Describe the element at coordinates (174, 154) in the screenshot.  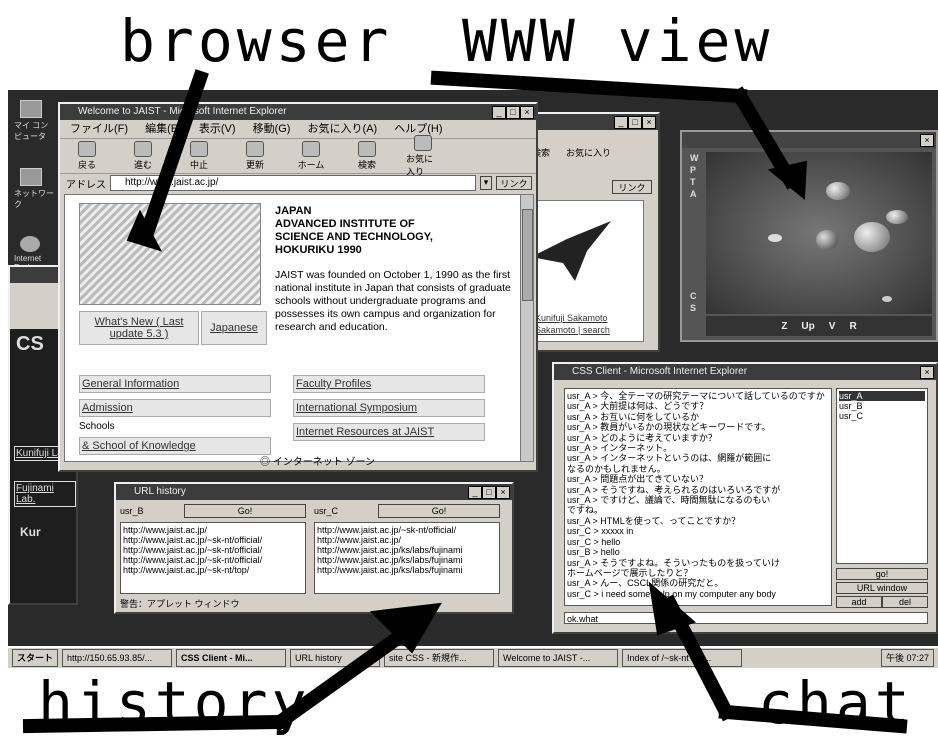
I see `browser-arrow-line` at that location.